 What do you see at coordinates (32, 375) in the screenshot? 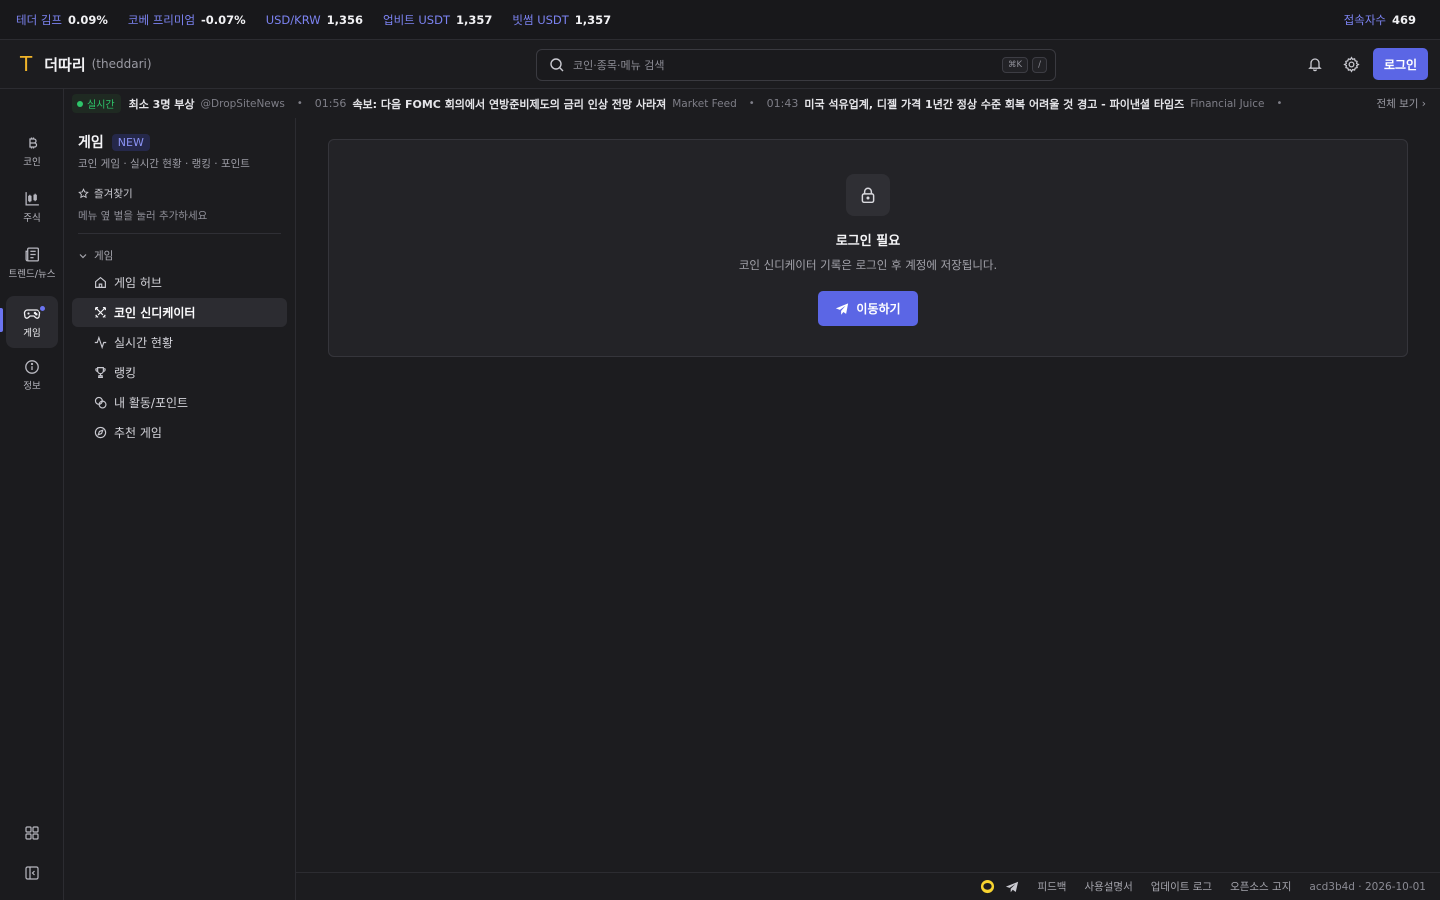
I see `rail-item-info: 정보` at bounding box center [32, 375].